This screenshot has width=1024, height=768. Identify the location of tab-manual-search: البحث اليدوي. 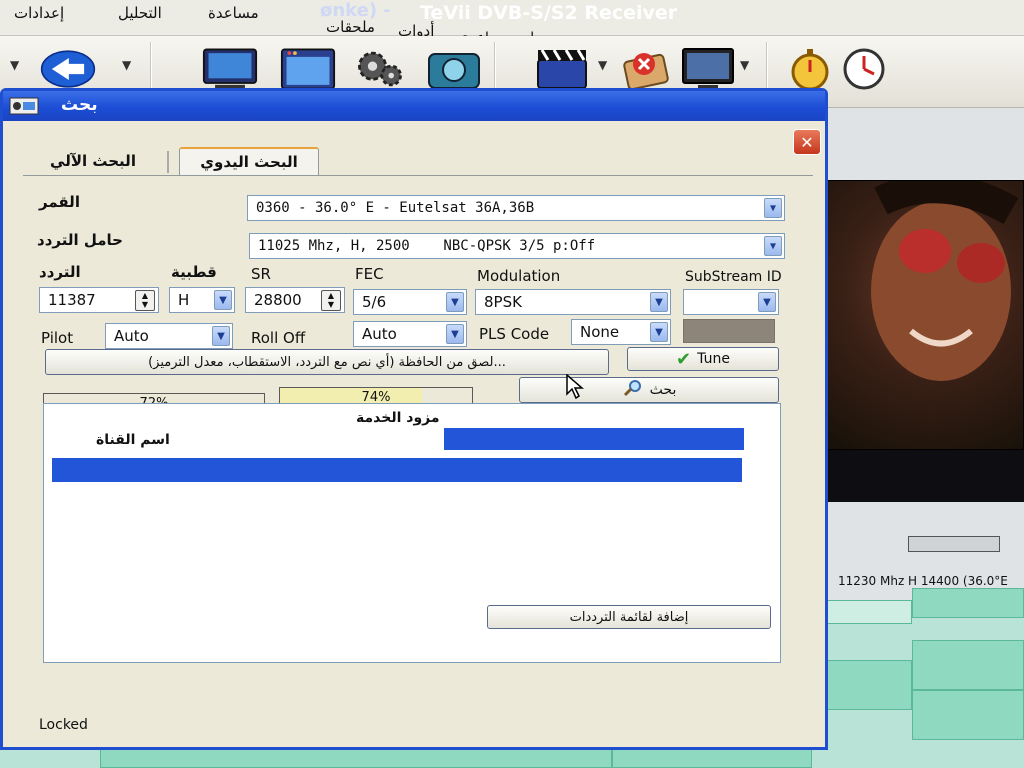
(249, 161).